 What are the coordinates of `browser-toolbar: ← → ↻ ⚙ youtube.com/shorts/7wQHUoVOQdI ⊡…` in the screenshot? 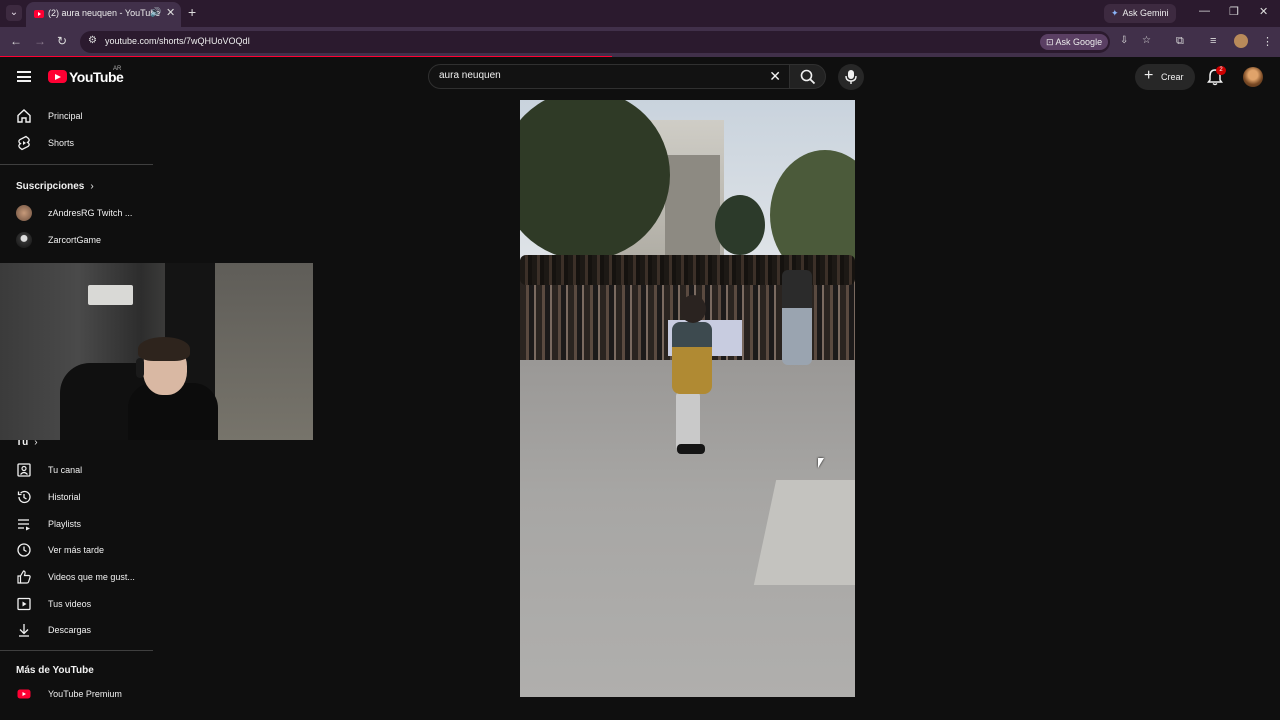 It's located at (640, 42).